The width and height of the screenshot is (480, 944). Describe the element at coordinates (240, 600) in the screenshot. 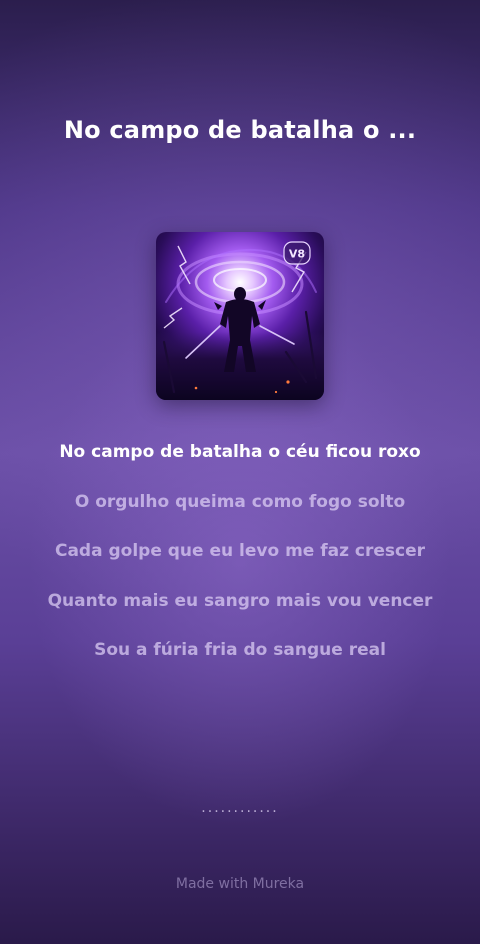

I see `lyric-line: Quanto mais eu sangro mais vou vencer` at that location.